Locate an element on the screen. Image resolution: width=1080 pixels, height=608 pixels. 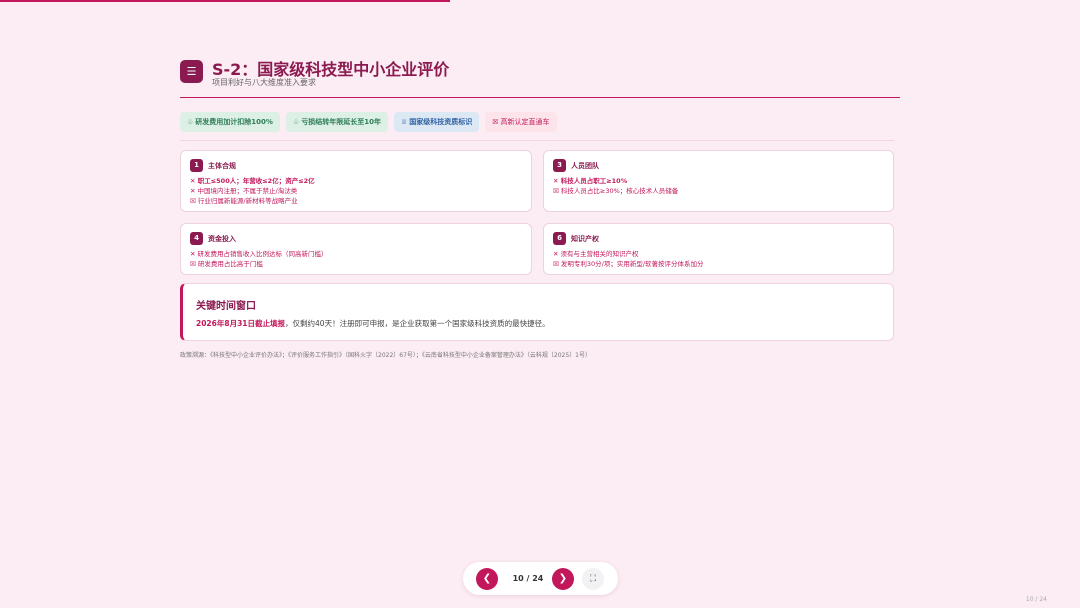
card-number: 3 is located at coordinates (559, 165).